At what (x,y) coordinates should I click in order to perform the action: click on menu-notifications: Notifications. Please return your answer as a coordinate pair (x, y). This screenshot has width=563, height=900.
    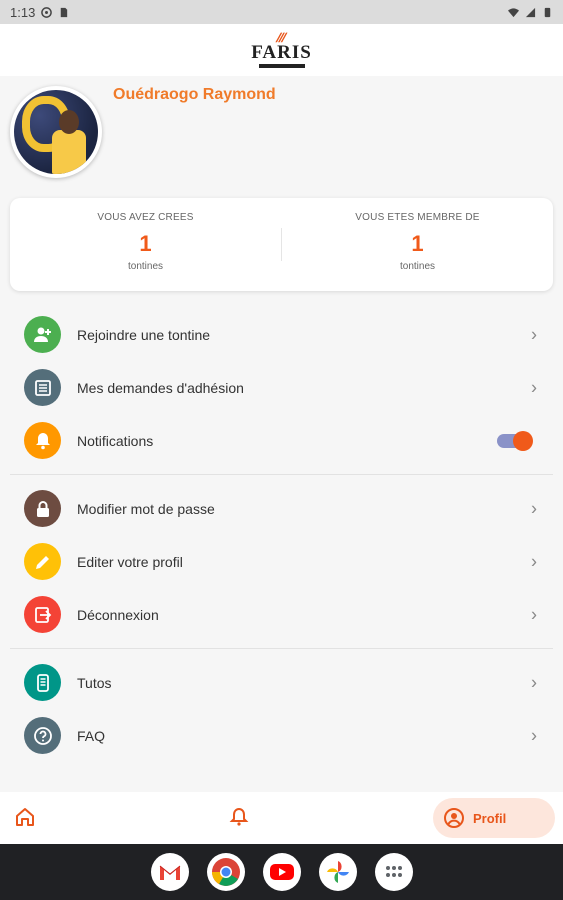
    Looking at the image, I should click on (281, 440).